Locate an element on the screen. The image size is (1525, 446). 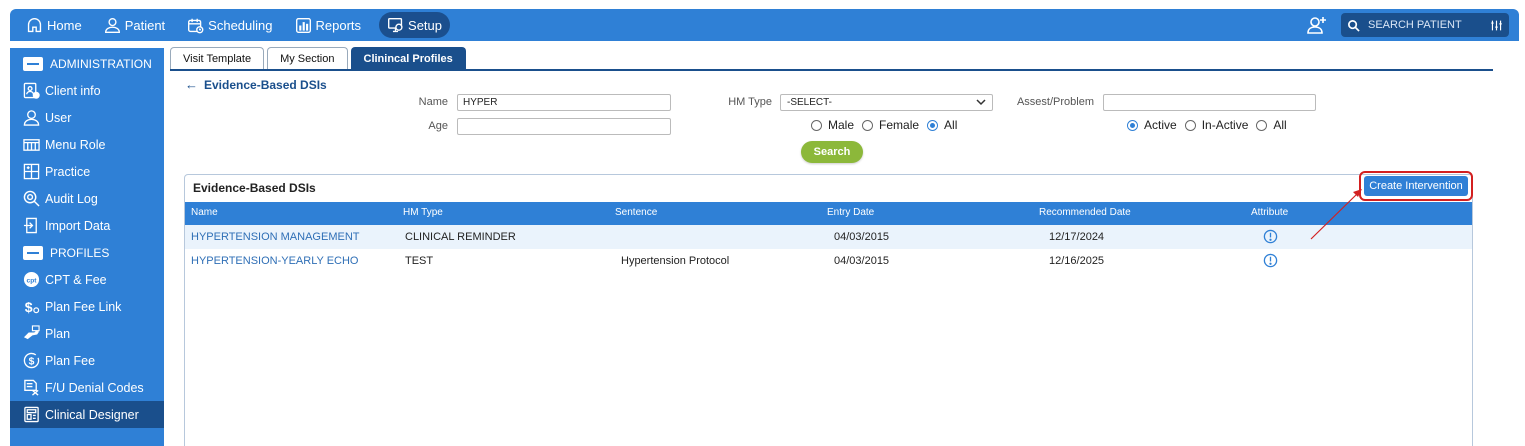
row-hm-type: TEST is located at coordinates (419, 261).